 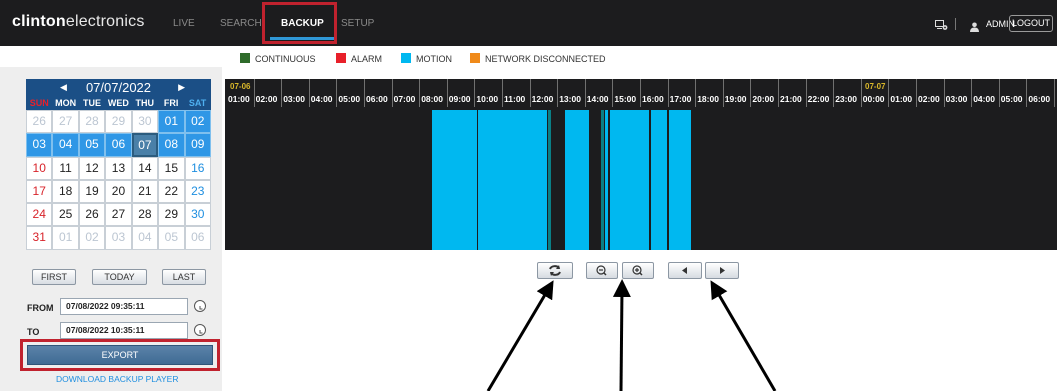 I want to click on annotation-arrow-zoom, so click(x=621, y=335).